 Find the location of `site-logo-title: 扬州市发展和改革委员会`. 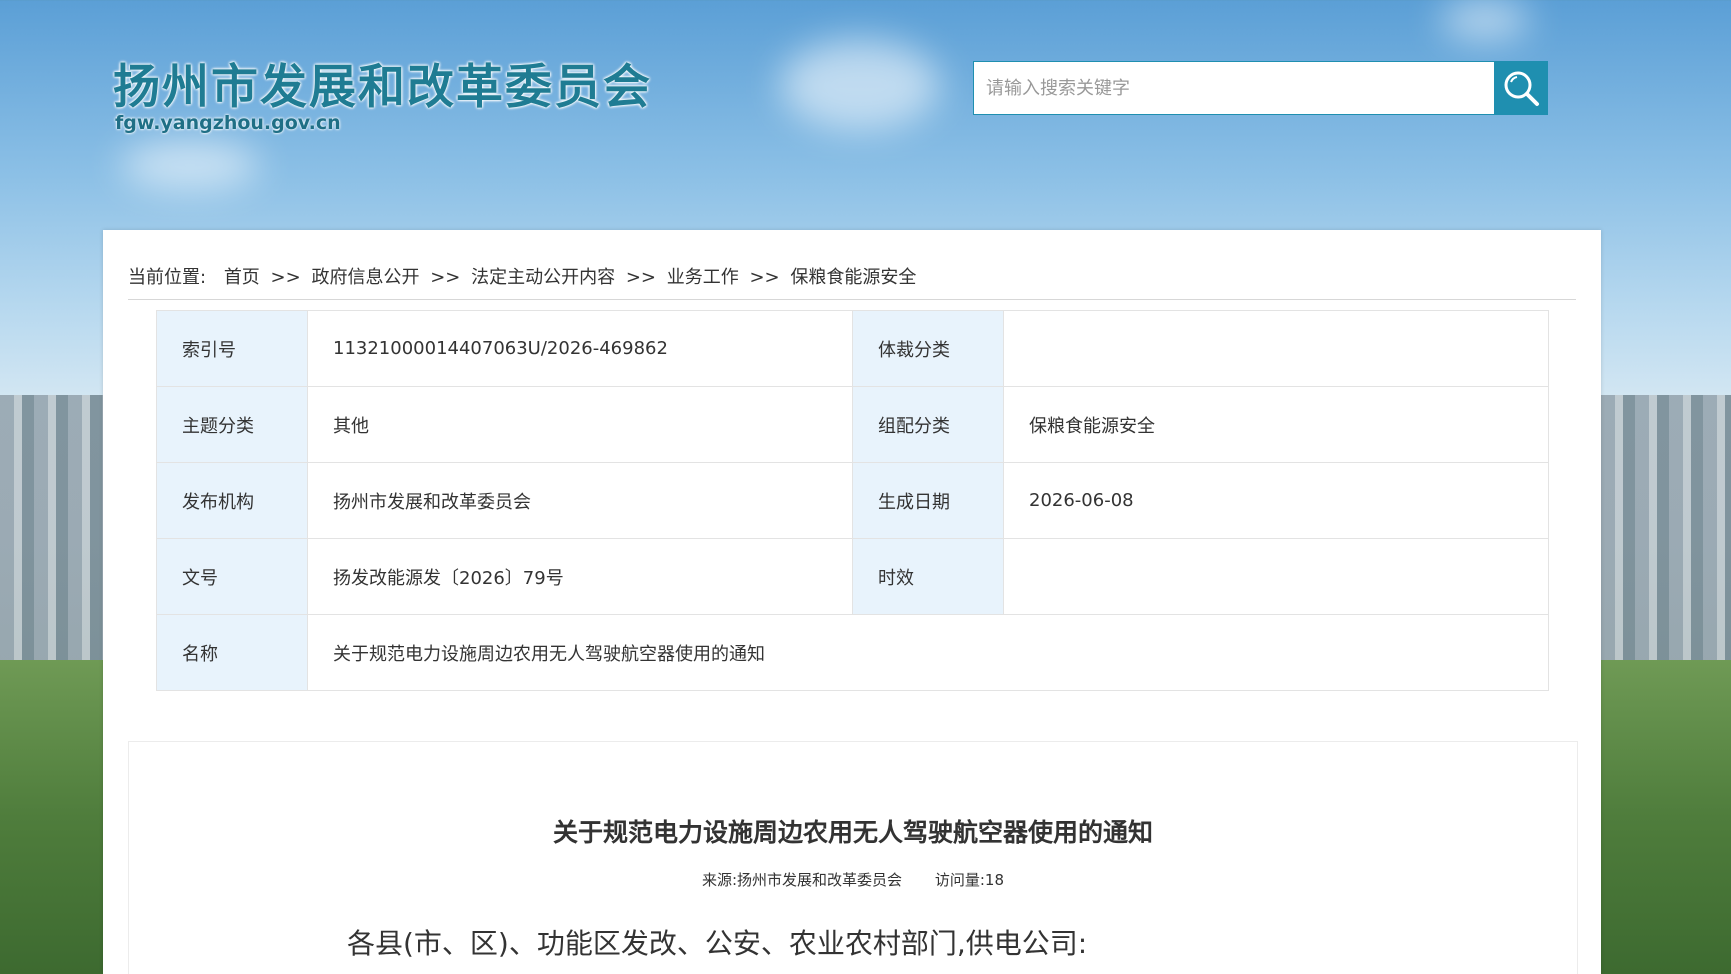

site-logo-title: 扬州市发展和改革委员会 is located at coordinates (382, 82).